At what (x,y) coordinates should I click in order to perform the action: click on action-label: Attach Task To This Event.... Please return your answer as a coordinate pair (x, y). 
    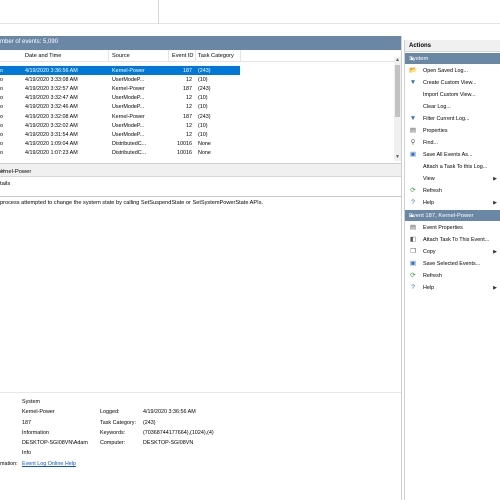
    Looking at the image, I should click on (456, 240).